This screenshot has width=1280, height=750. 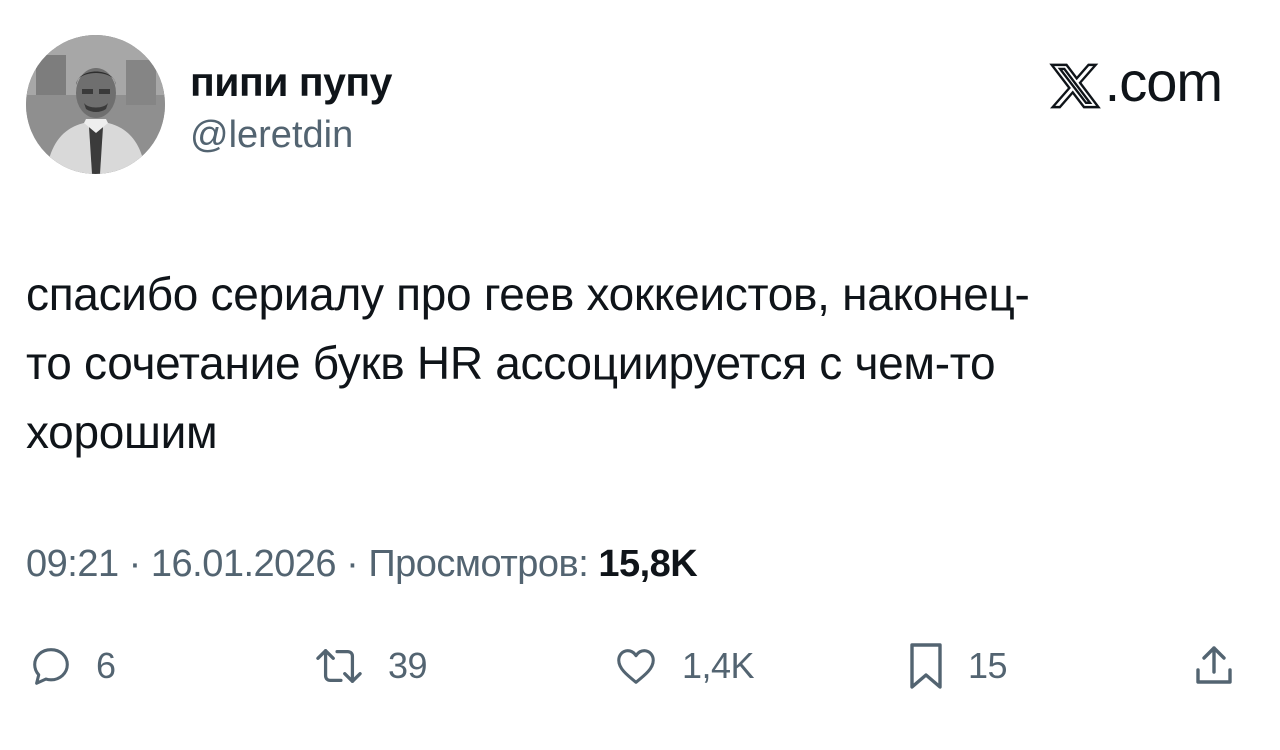 What do you see at coordinates (339, 666) in the screenshot?
I see `retweet-icon` at bounding box center [339, 666].